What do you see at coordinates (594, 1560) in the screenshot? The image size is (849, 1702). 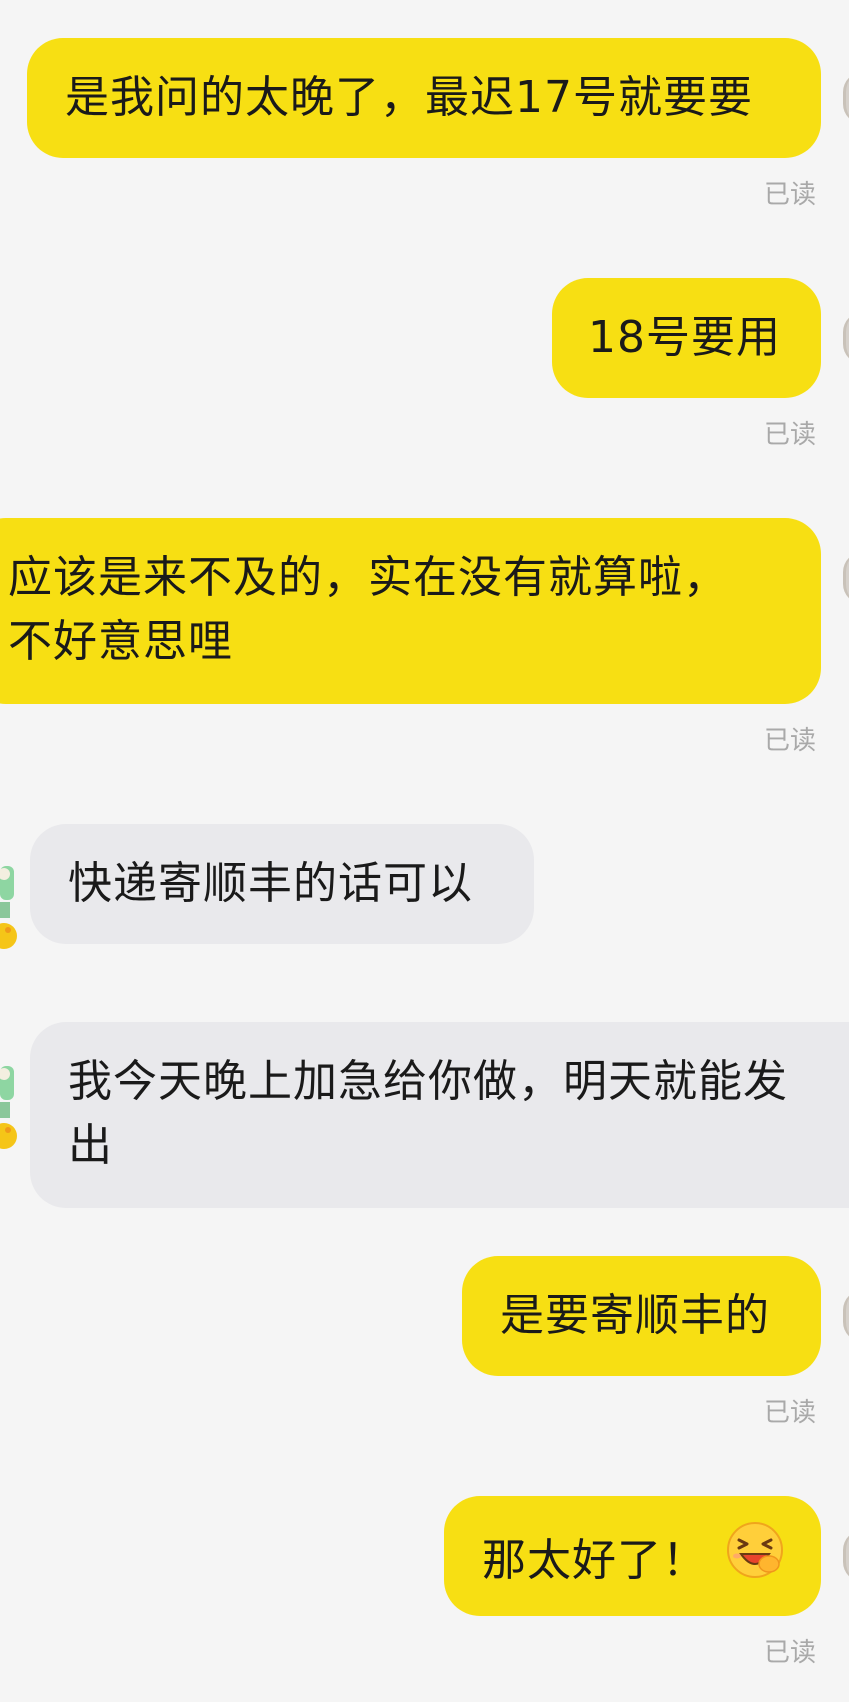 I see `message-text: 那太好了！` at bounding box center [594, 1560].